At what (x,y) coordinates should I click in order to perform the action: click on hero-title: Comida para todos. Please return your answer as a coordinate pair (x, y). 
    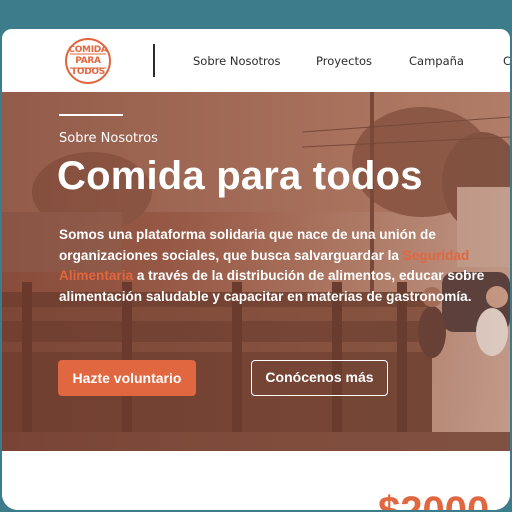
    Looking at the image, I should click on (240, 176).